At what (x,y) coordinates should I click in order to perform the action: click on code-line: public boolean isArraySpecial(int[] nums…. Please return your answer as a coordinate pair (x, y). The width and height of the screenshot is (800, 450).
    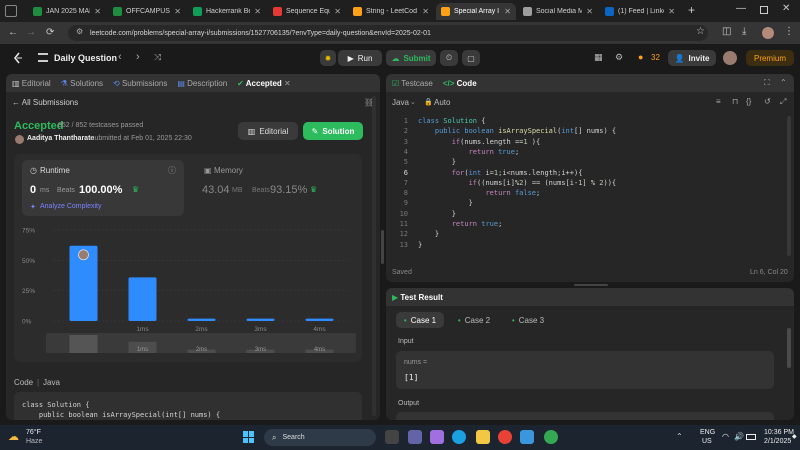
    Looking at the image, I should click on (517, 131).